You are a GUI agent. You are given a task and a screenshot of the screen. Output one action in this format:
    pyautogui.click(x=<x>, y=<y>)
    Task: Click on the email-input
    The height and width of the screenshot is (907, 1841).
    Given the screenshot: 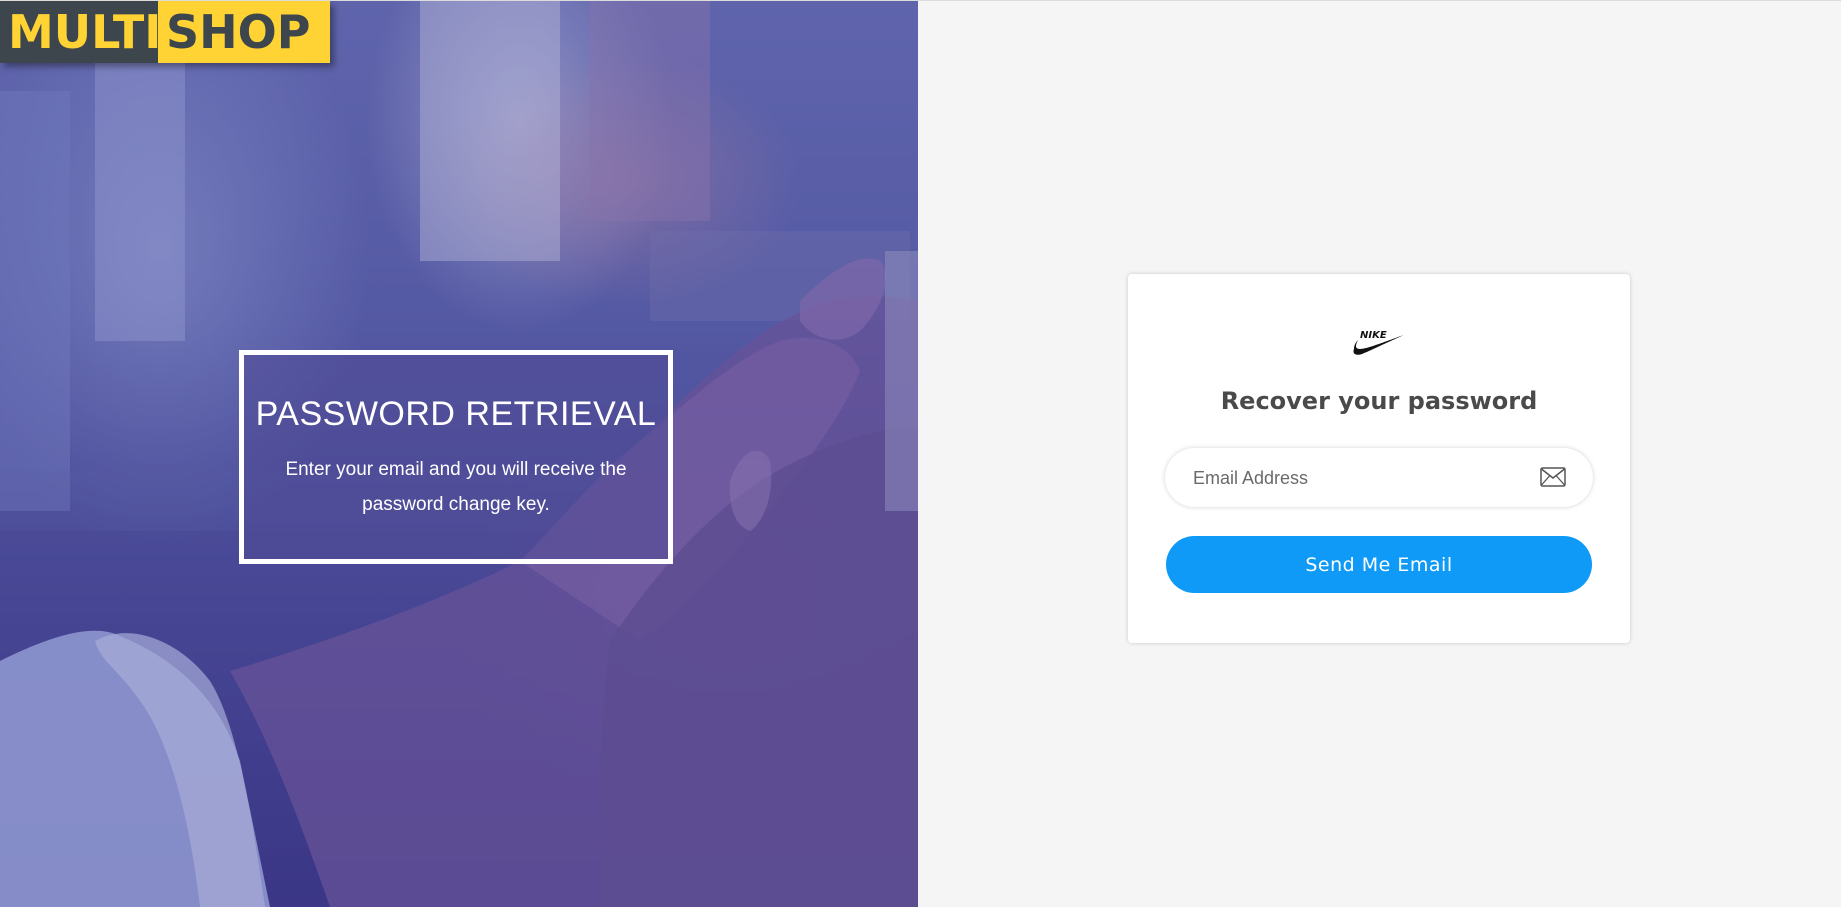 What is the action you would take?
    pyautogui.click(x=1358, y=478)
    